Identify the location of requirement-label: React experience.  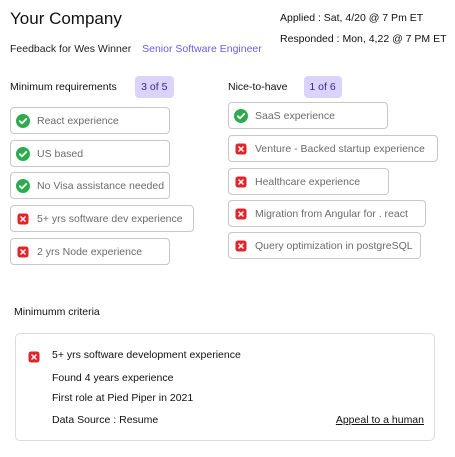
(78, 120).